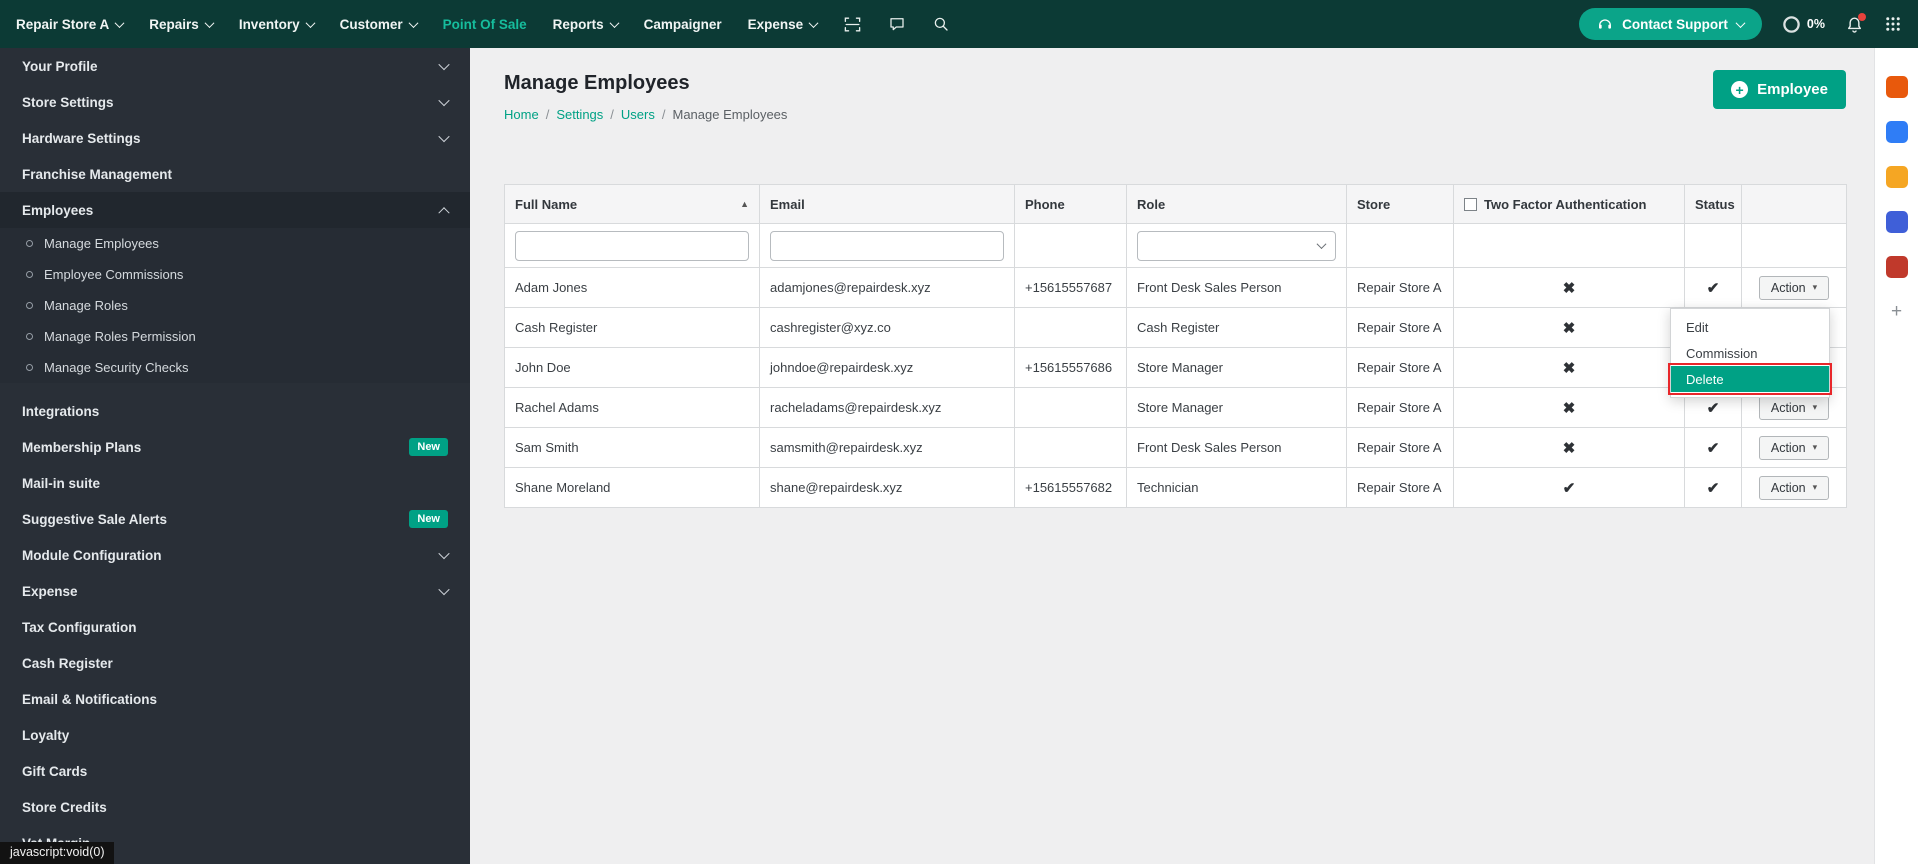  Describe the element at coordinates (1374, 204) in the screenshot. I see `column-label: Store` at that location.